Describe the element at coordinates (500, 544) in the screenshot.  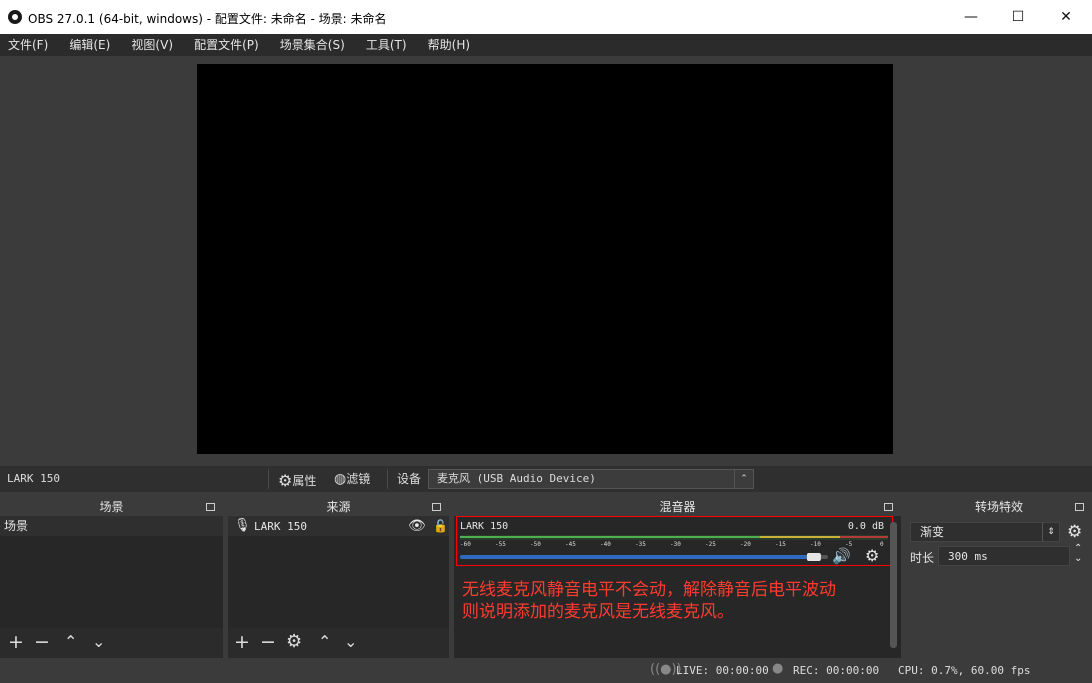
I see `meter-scale-tick: -55` at that location.